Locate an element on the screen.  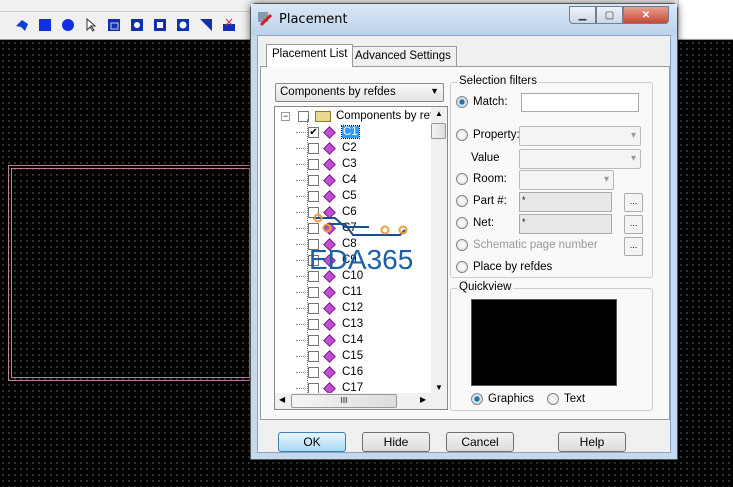
room-radio: Room: is located at coordinates (481, 179).